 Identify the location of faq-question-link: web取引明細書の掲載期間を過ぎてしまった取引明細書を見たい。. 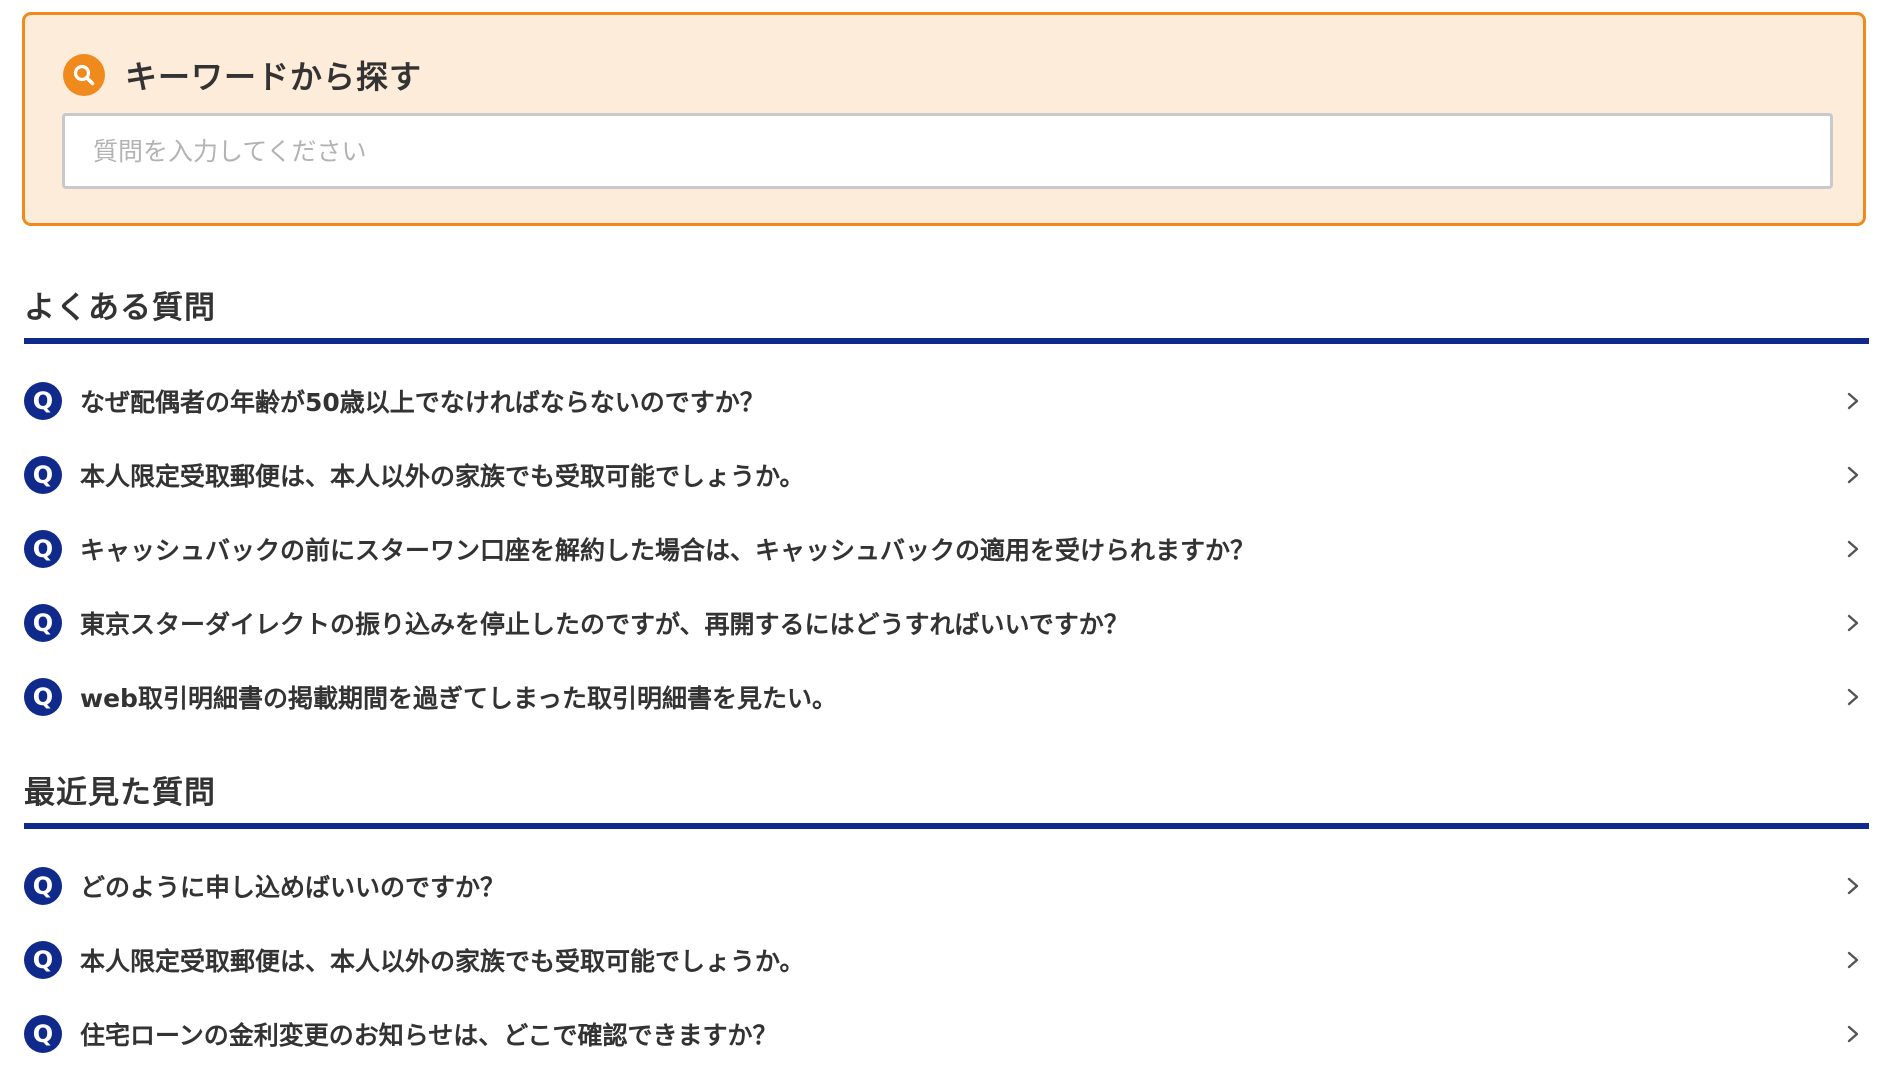
(458, 697).